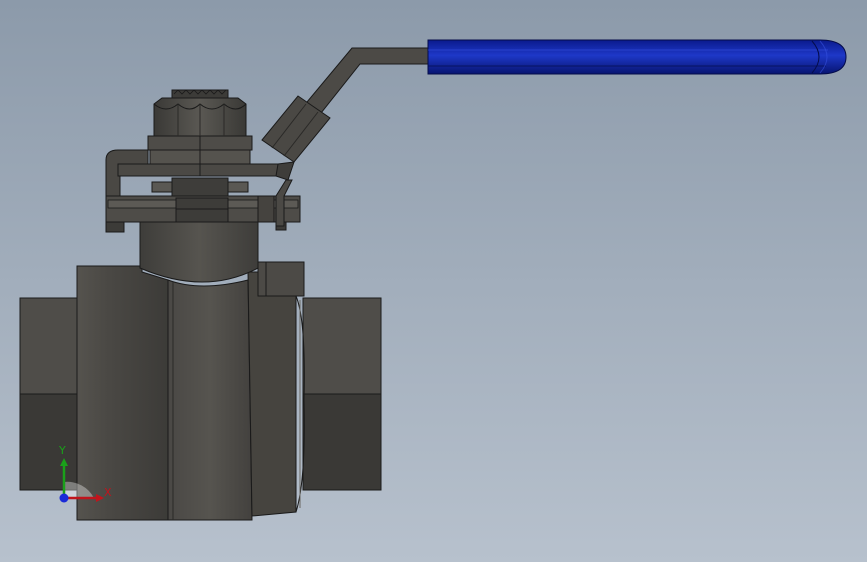 The height and width of the screenshot is (562, 867). What do you see at coordinates (200, 113) in the screenshot?
I see `hex-nut` at bounding box center [200, 113].